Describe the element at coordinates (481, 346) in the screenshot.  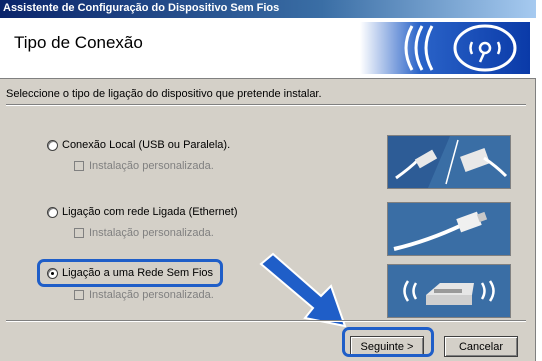
I see `cancel-button: Cancelar` at that location.